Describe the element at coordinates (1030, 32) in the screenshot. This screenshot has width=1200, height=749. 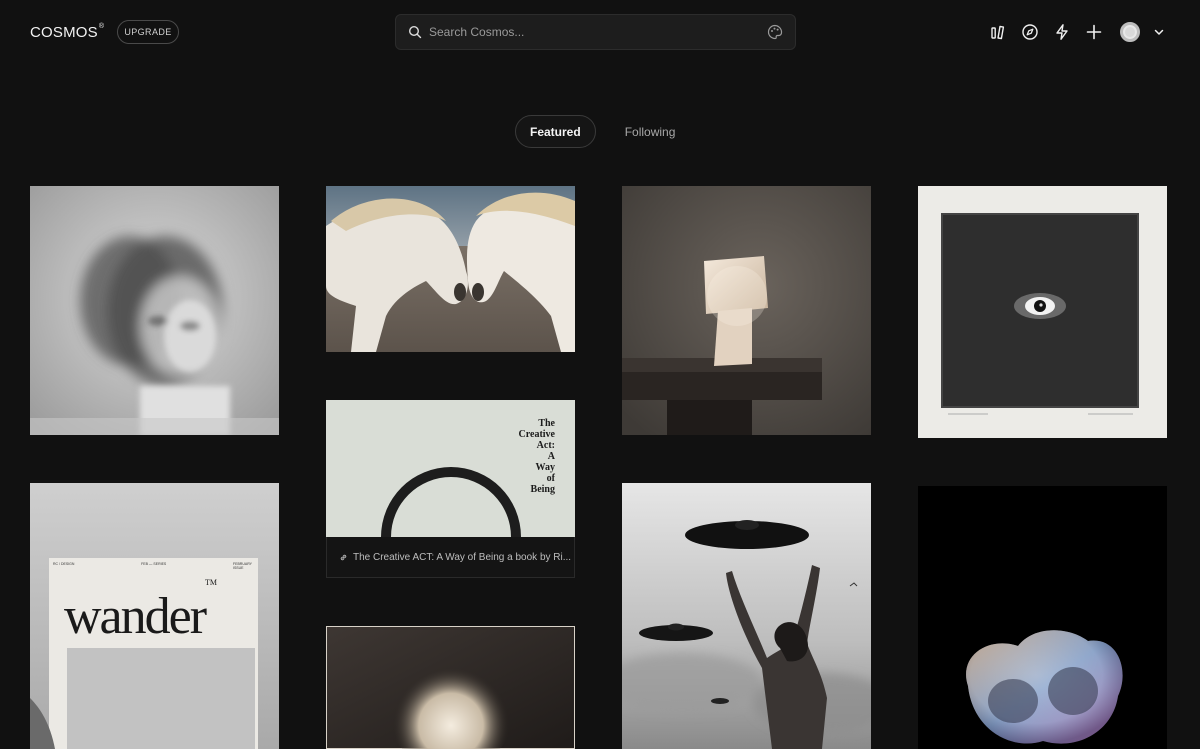
I see `compass-icon` at that location.